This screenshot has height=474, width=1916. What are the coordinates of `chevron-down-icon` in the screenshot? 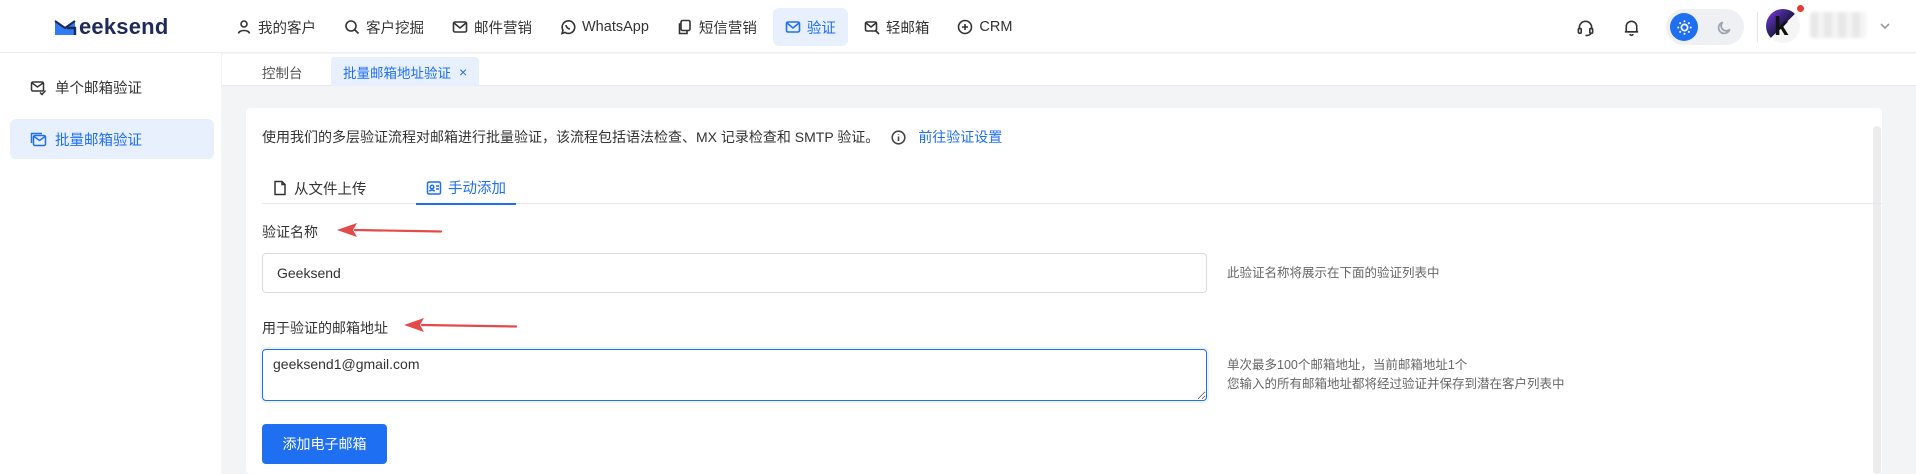 It's located at (1885, 26).